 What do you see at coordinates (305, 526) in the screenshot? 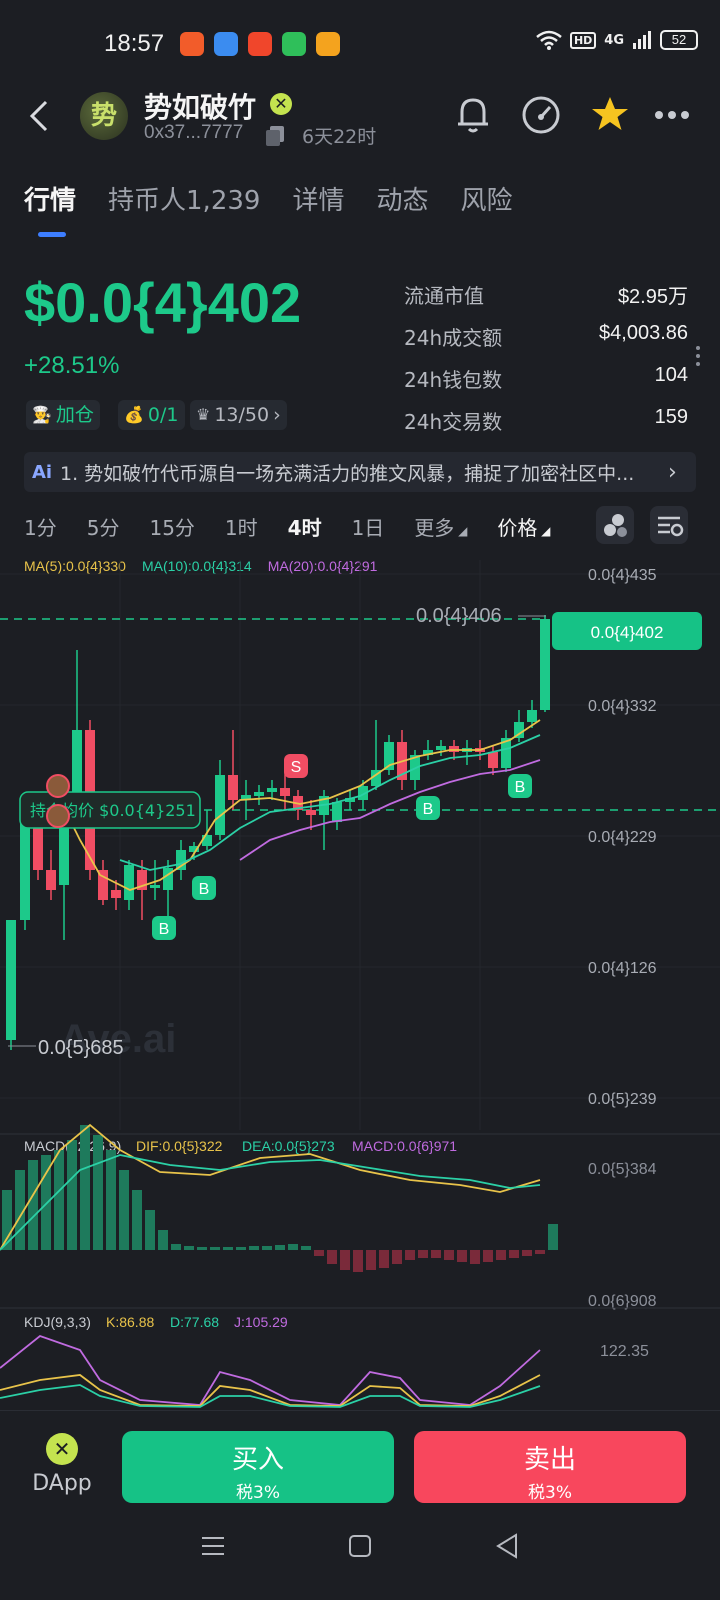
I see `interval-4h: 4时` at bounding box center [305, 526].